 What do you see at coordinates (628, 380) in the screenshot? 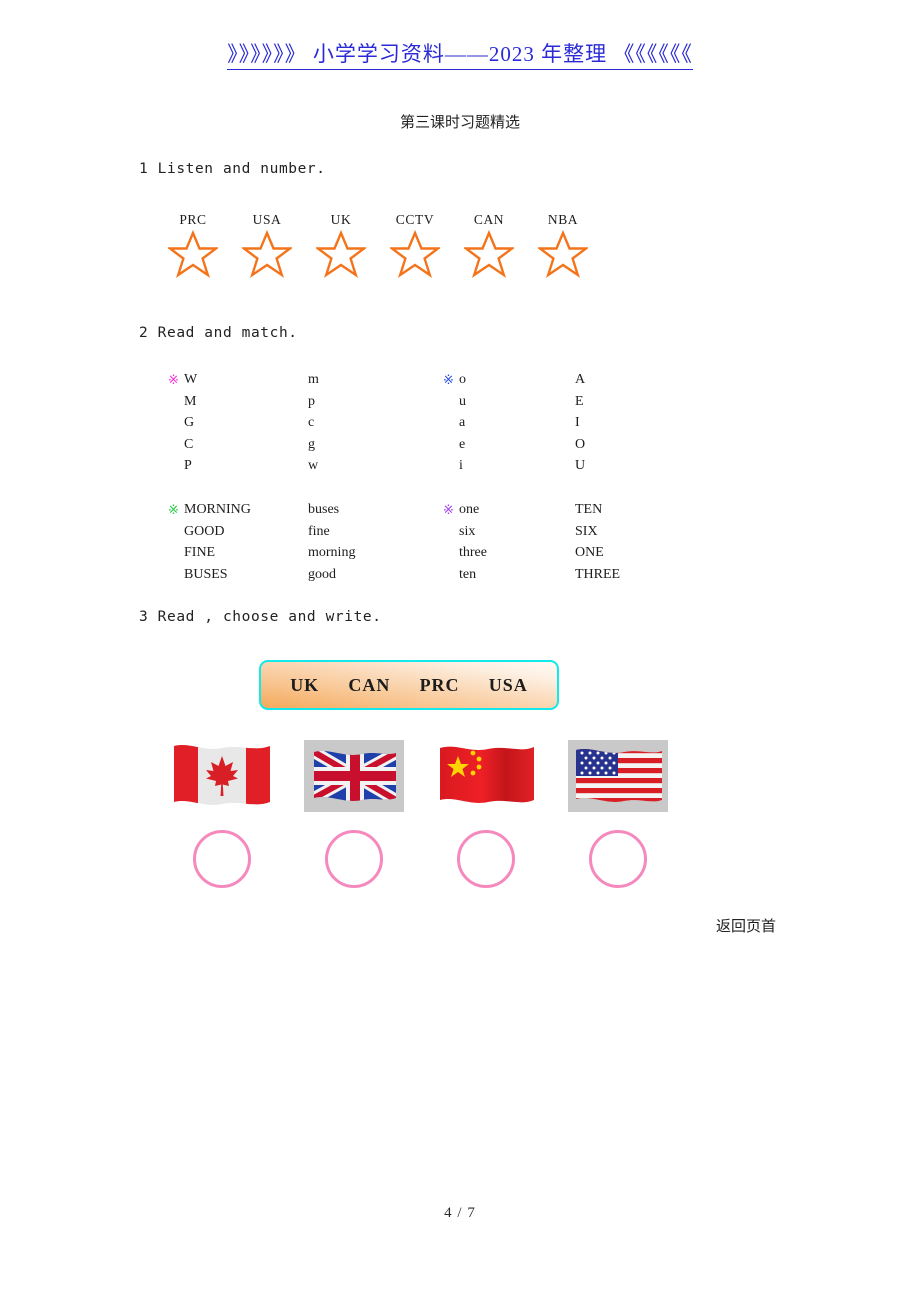
I see `match-item: A` at bounding box center [628, 380].